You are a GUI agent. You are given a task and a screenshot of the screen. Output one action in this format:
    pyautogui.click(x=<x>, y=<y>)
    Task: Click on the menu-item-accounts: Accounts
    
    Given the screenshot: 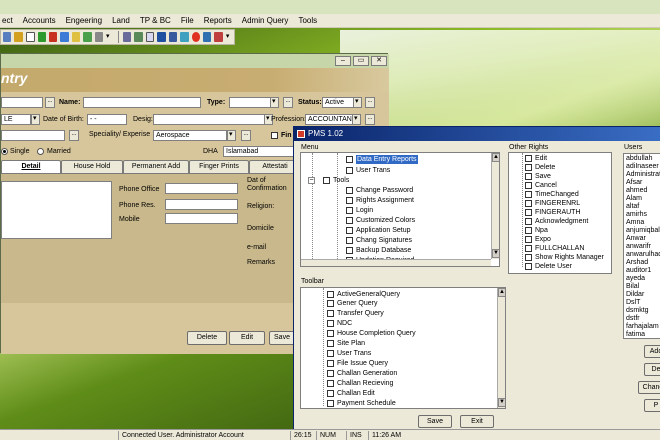 What is the action you would take?
    pyautogui.click(x=39, y=20)
    